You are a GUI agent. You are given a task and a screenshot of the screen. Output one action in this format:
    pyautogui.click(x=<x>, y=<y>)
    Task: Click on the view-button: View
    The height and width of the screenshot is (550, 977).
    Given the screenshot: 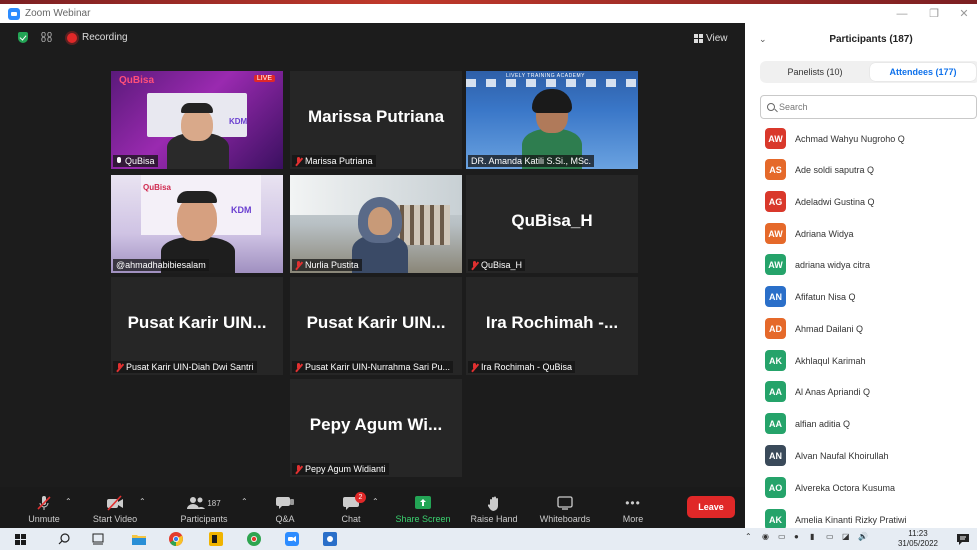 What is the action you would take?
    pyautogui.click(x=716, y=38)
    